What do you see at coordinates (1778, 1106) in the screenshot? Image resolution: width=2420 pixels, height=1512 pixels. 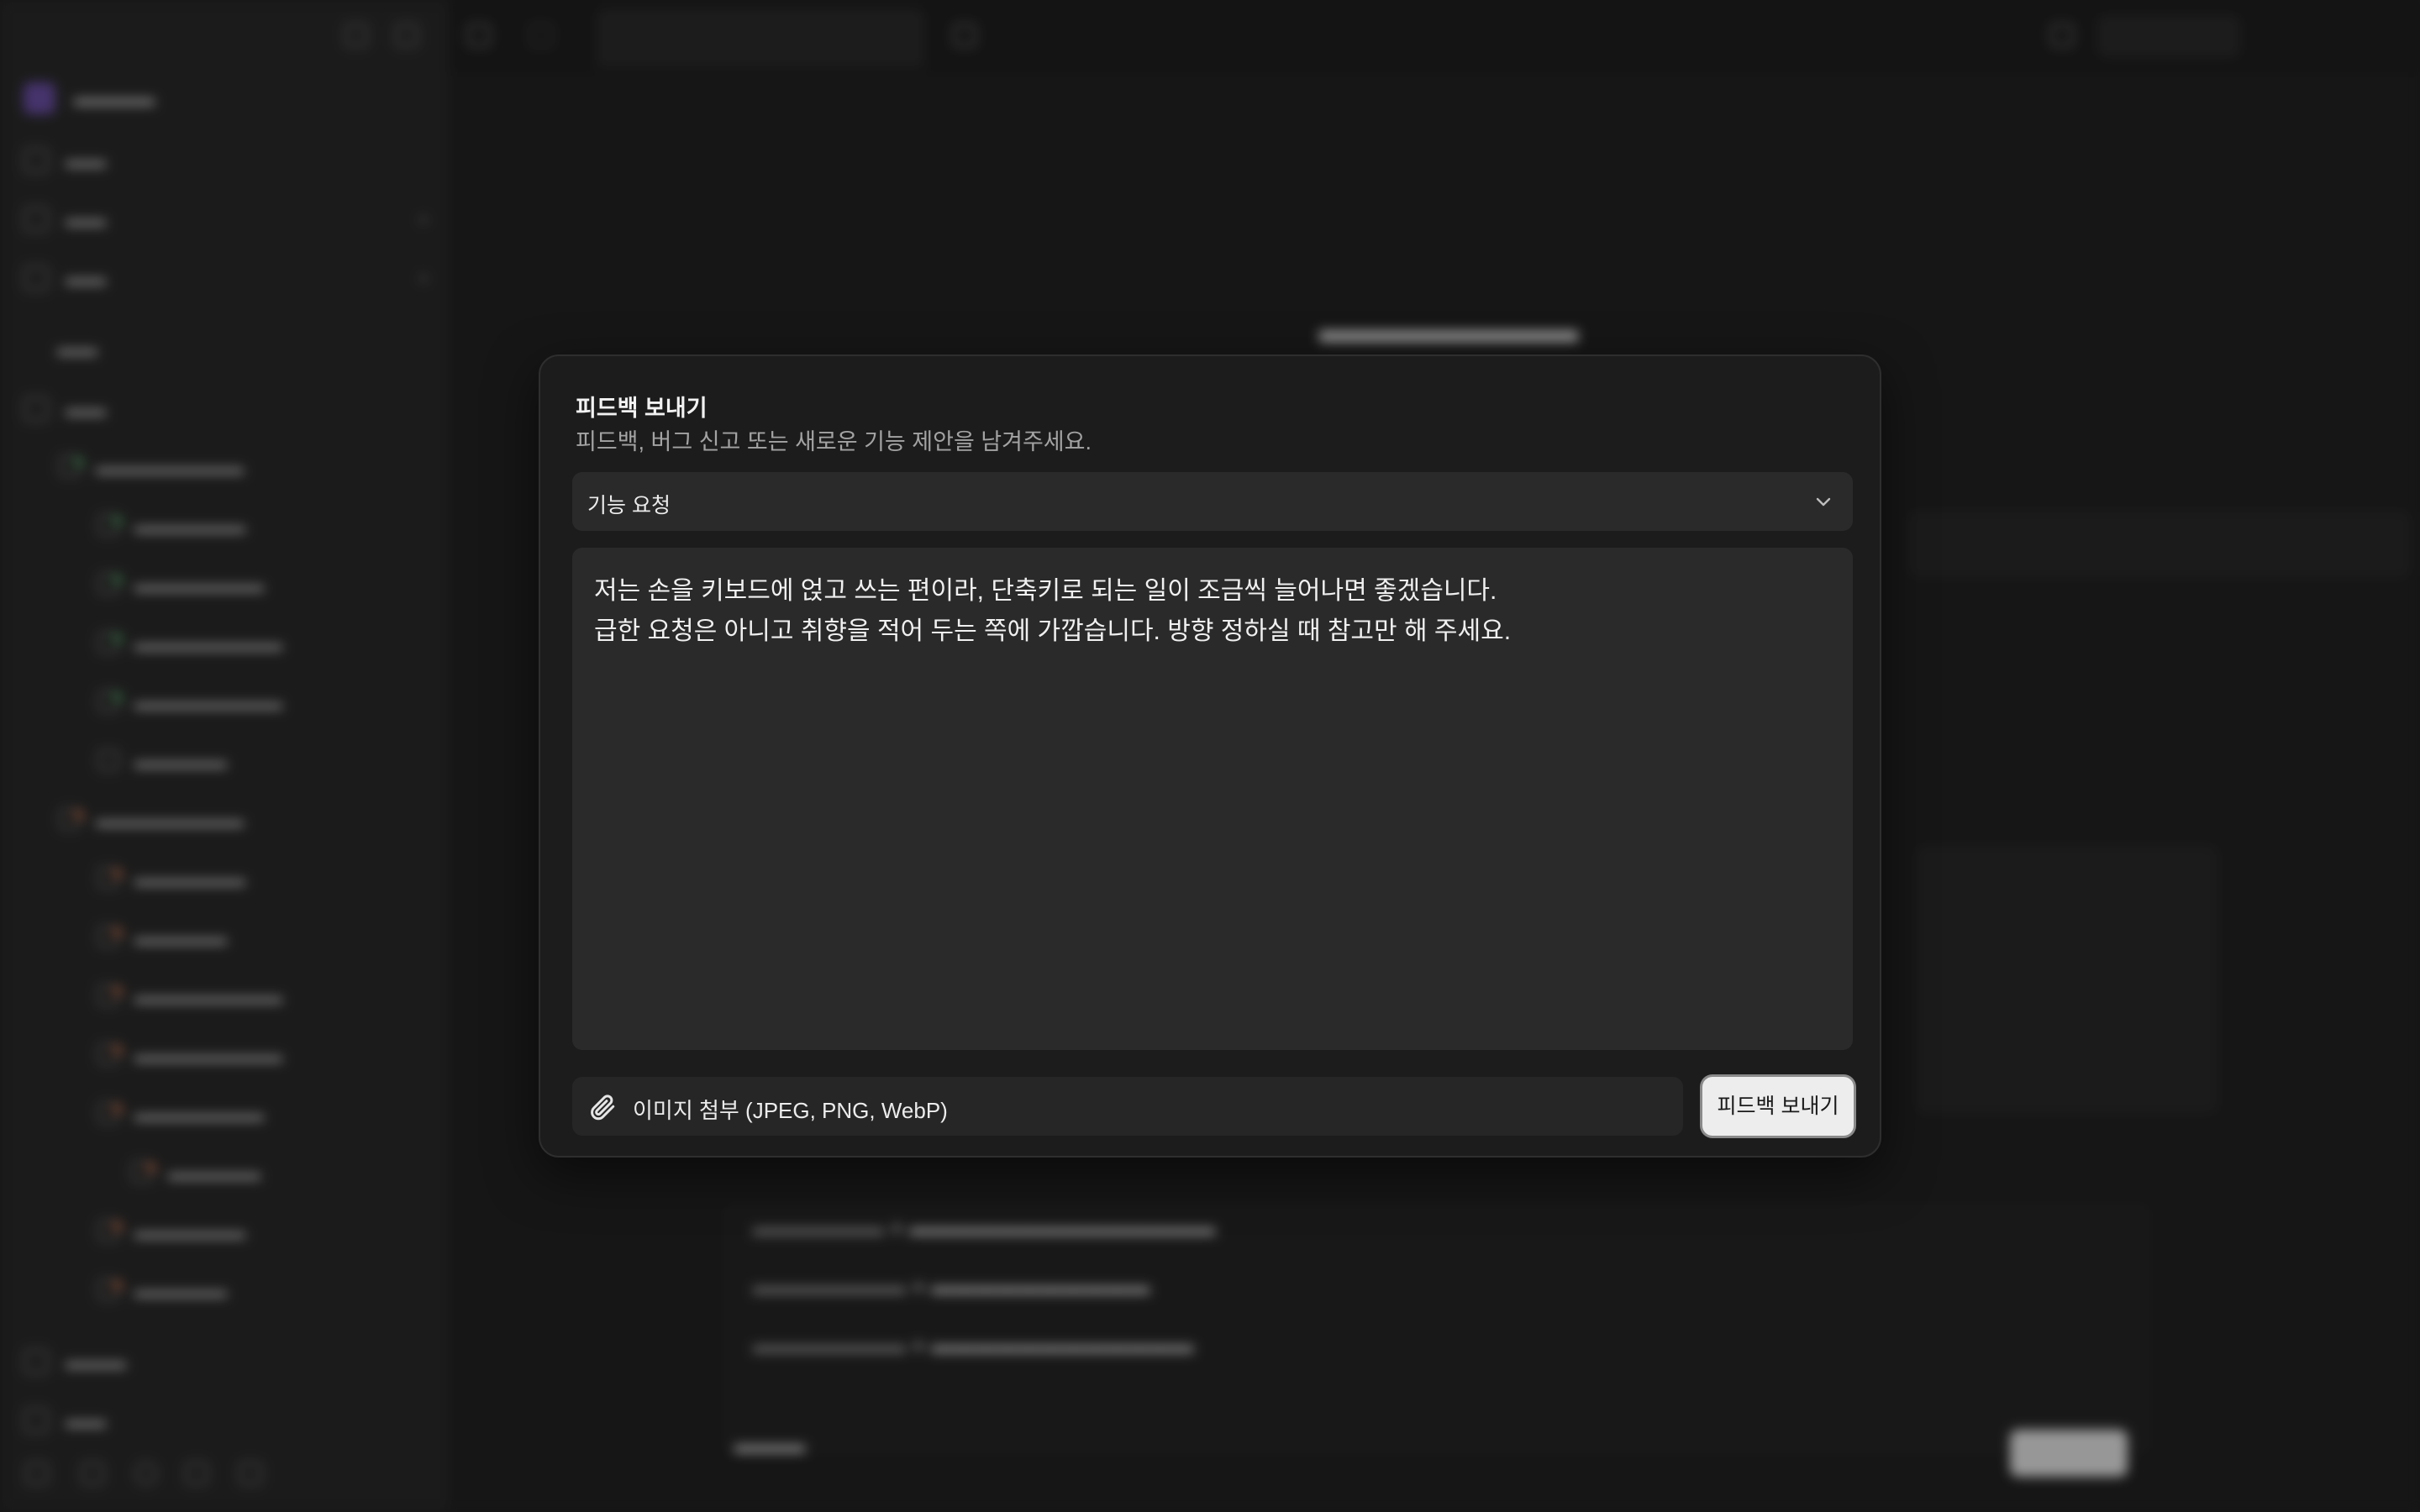 I see `send-feedback-button: 피드백 보내기` at bounding box center [1778, 1106].